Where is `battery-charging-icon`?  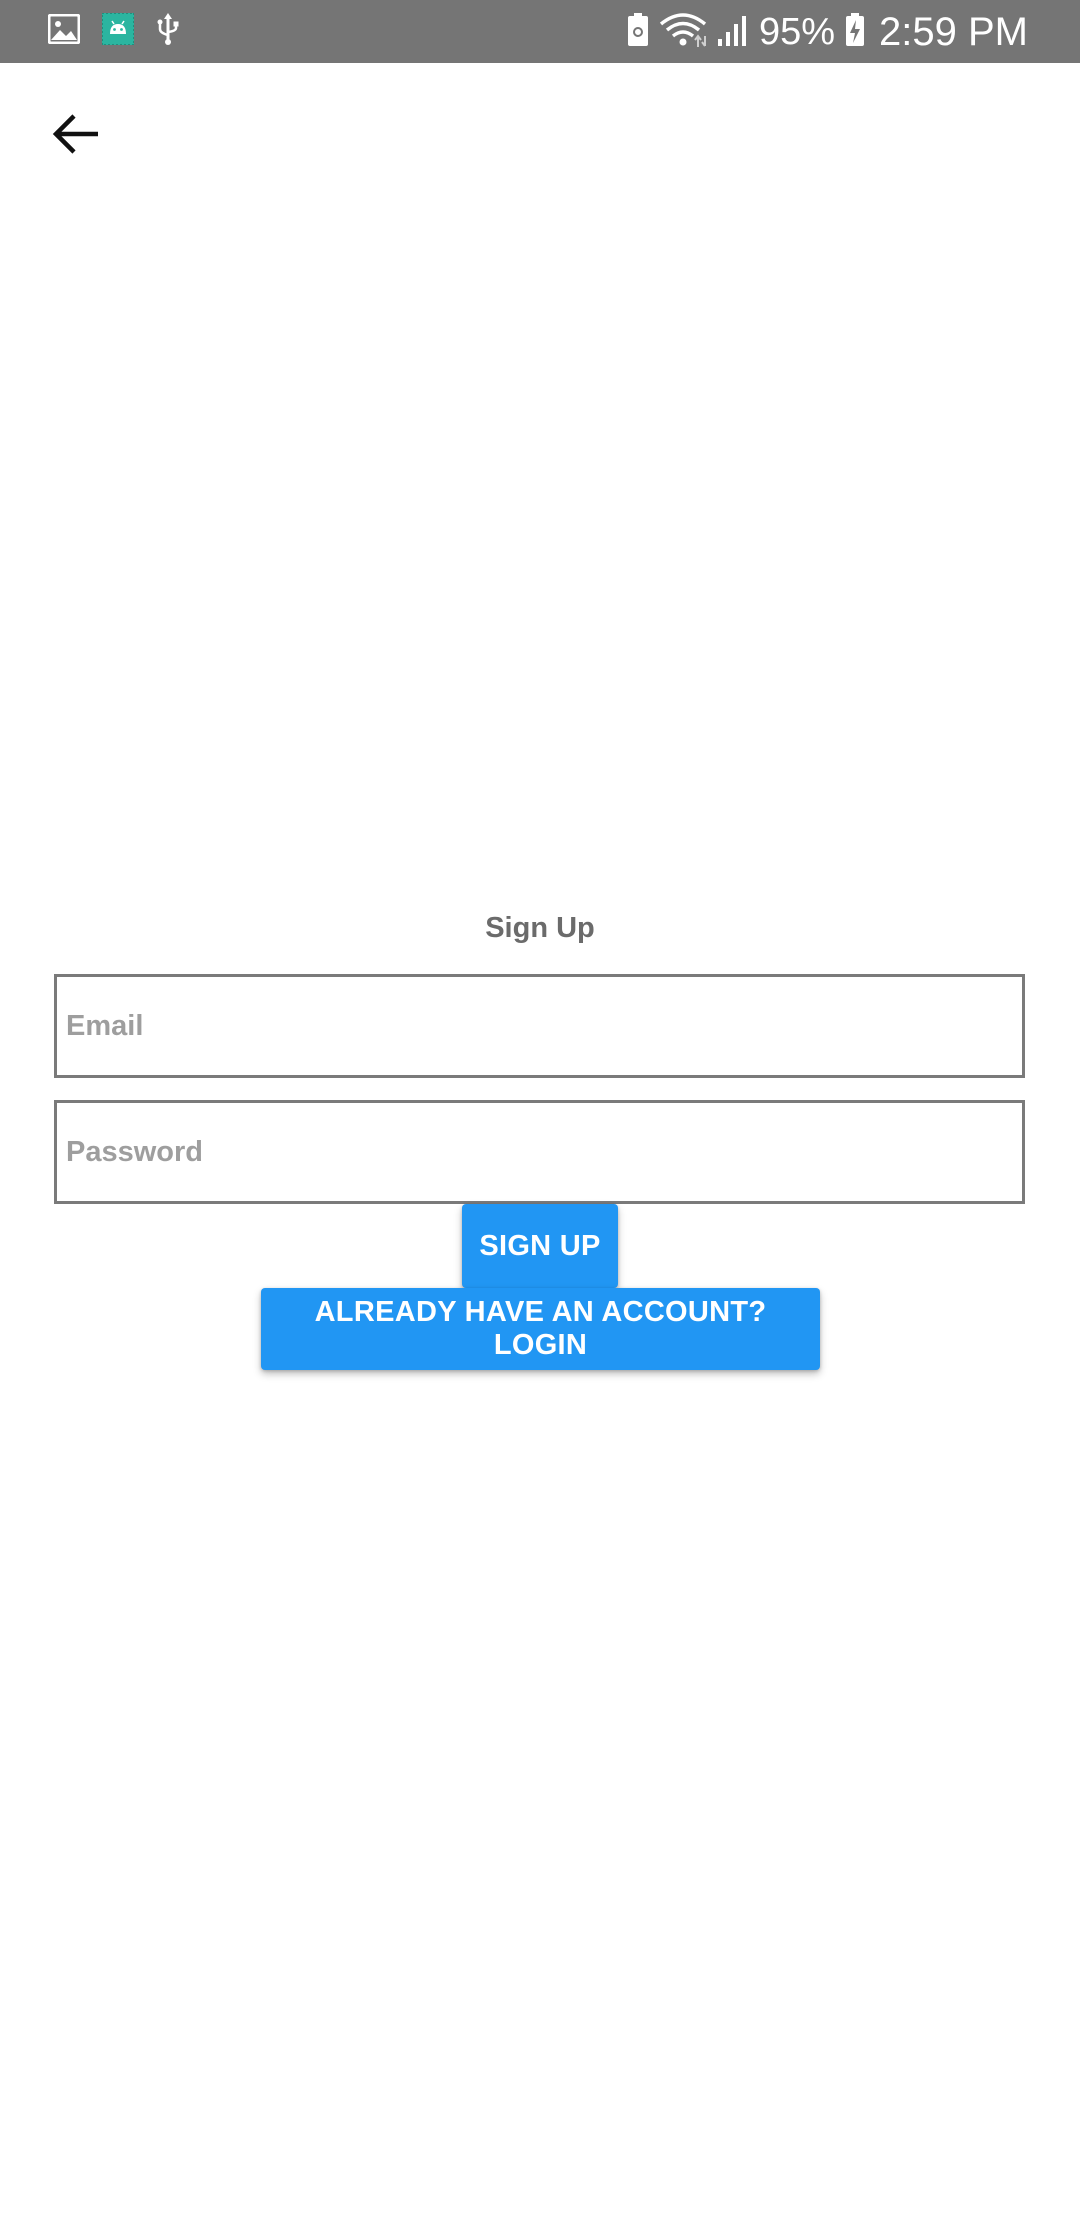
battery-charging-icon is located at coordinates (855, 32).